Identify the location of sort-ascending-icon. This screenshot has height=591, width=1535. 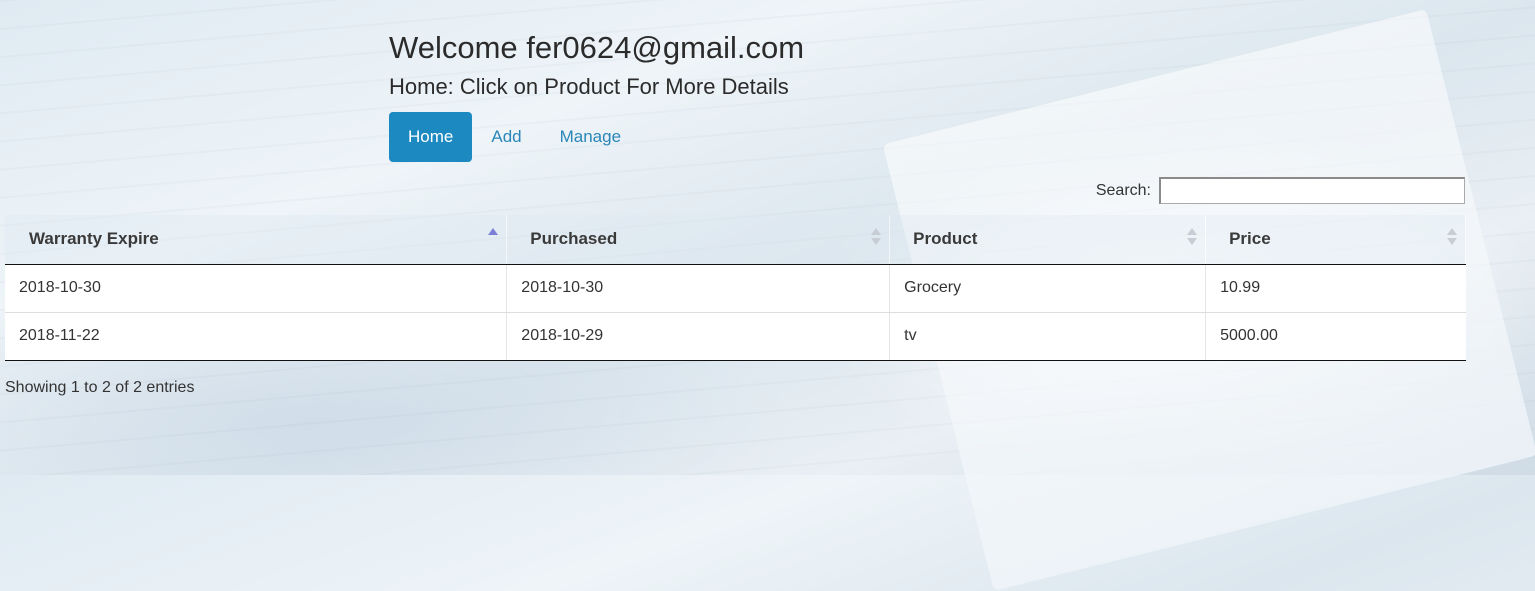
(493, 238).